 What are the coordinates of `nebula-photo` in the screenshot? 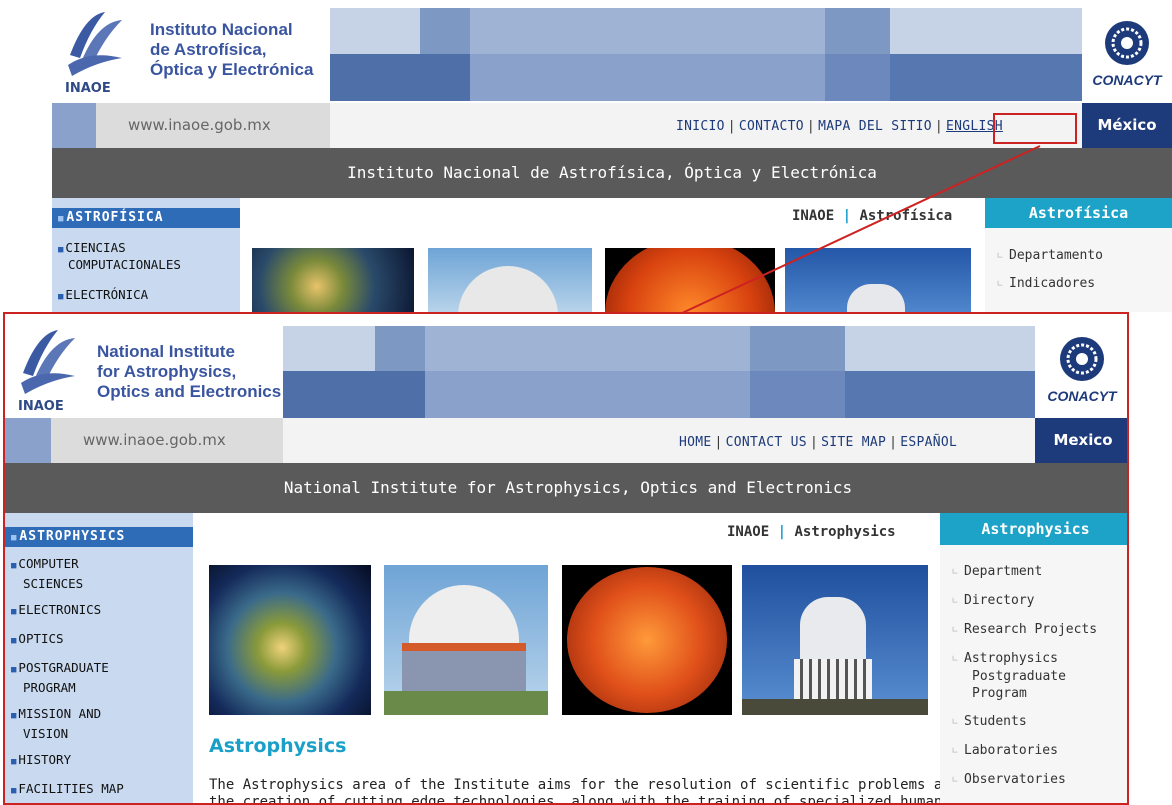 It's located at (290, 640).